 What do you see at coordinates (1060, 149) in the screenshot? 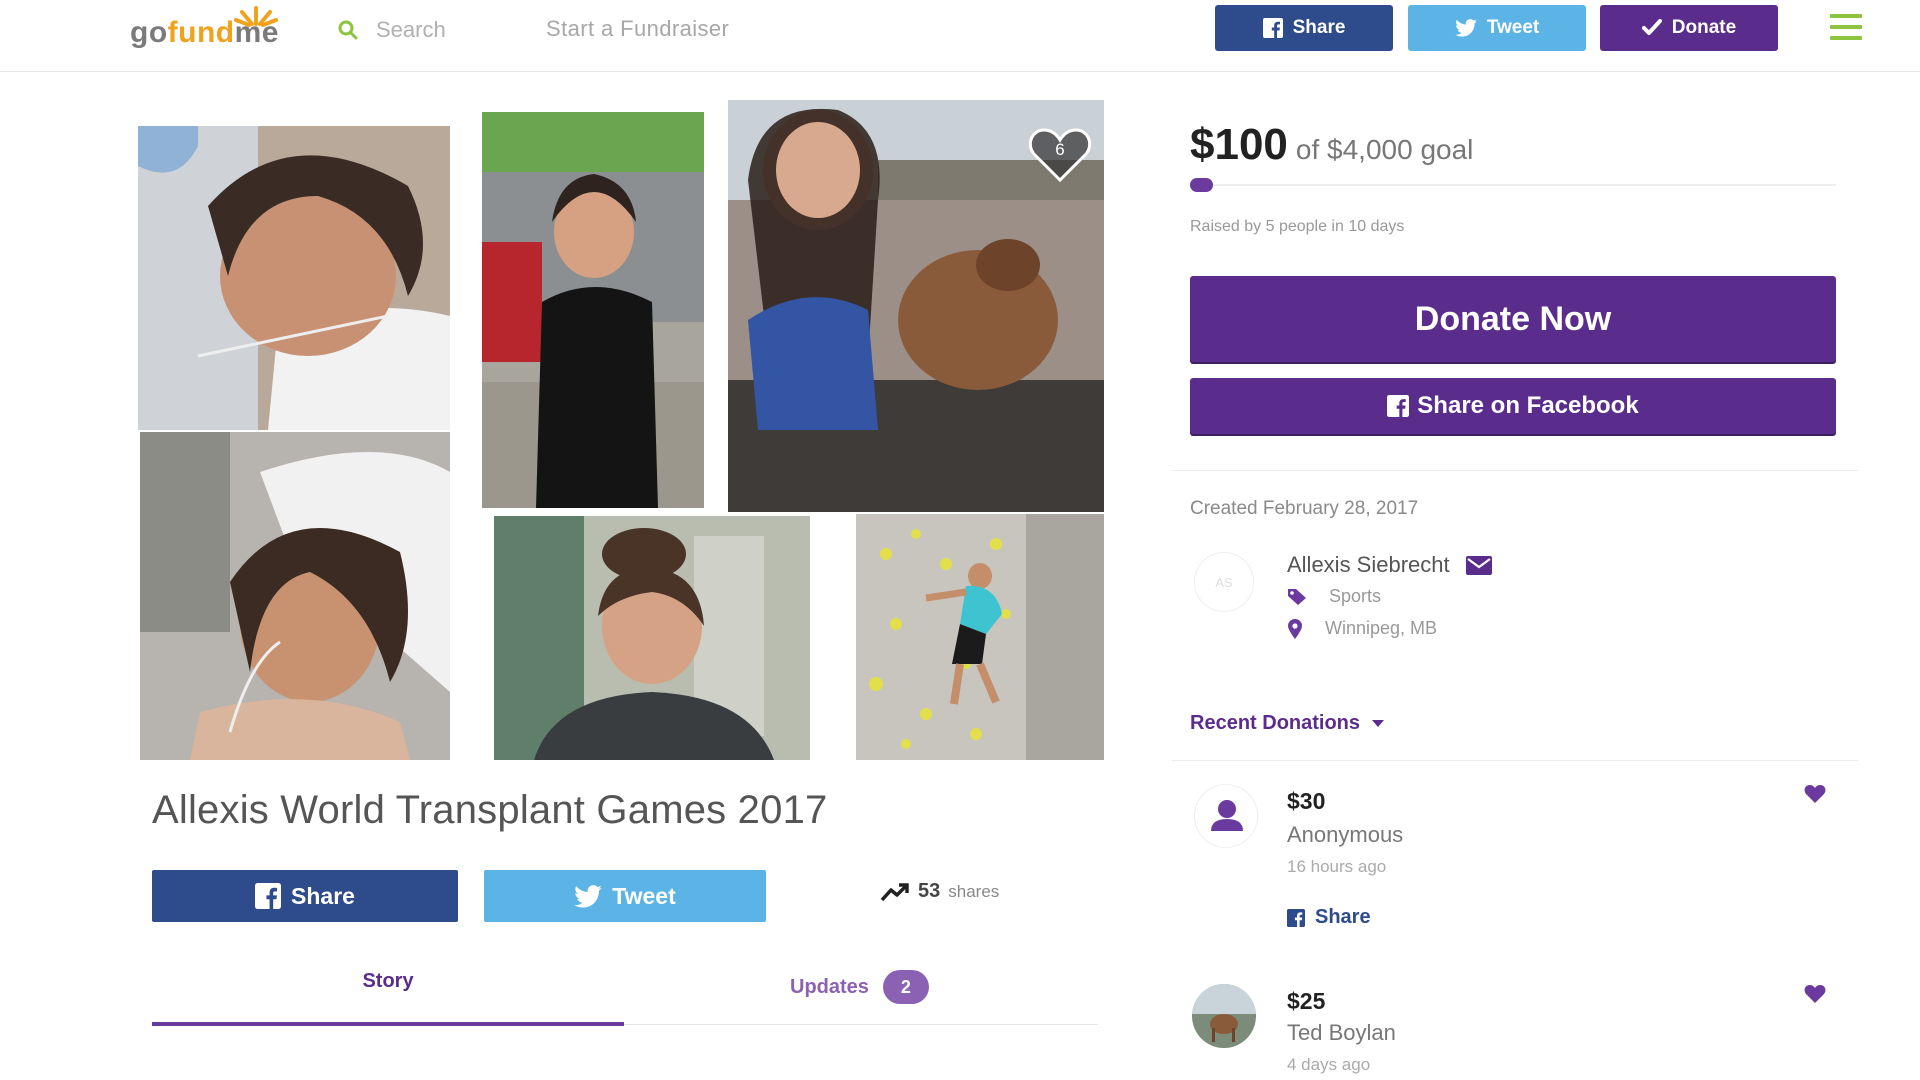
I see `heart-count: 6` at bounding box center [1060, 149].